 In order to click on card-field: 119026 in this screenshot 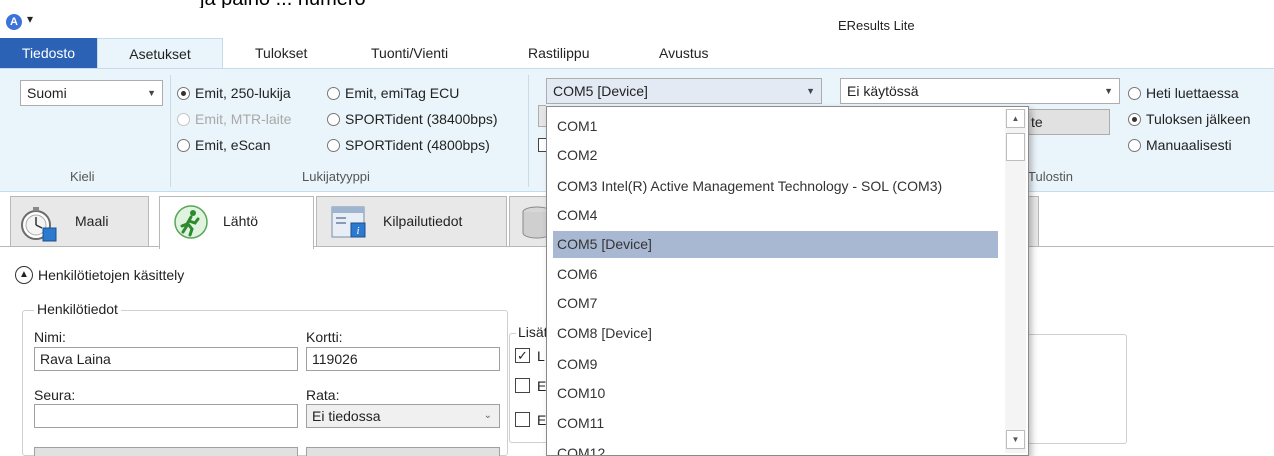, I will do `click(403, 359)`.